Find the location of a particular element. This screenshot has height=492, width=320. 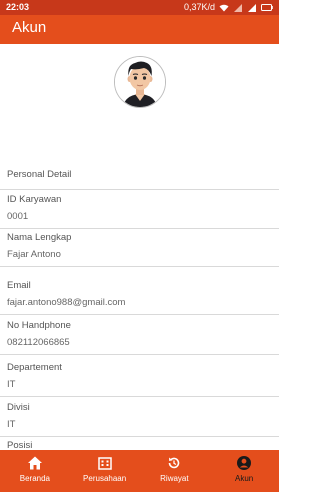

full-name-value: Fajar Antono is located at coordinates (34, 254).